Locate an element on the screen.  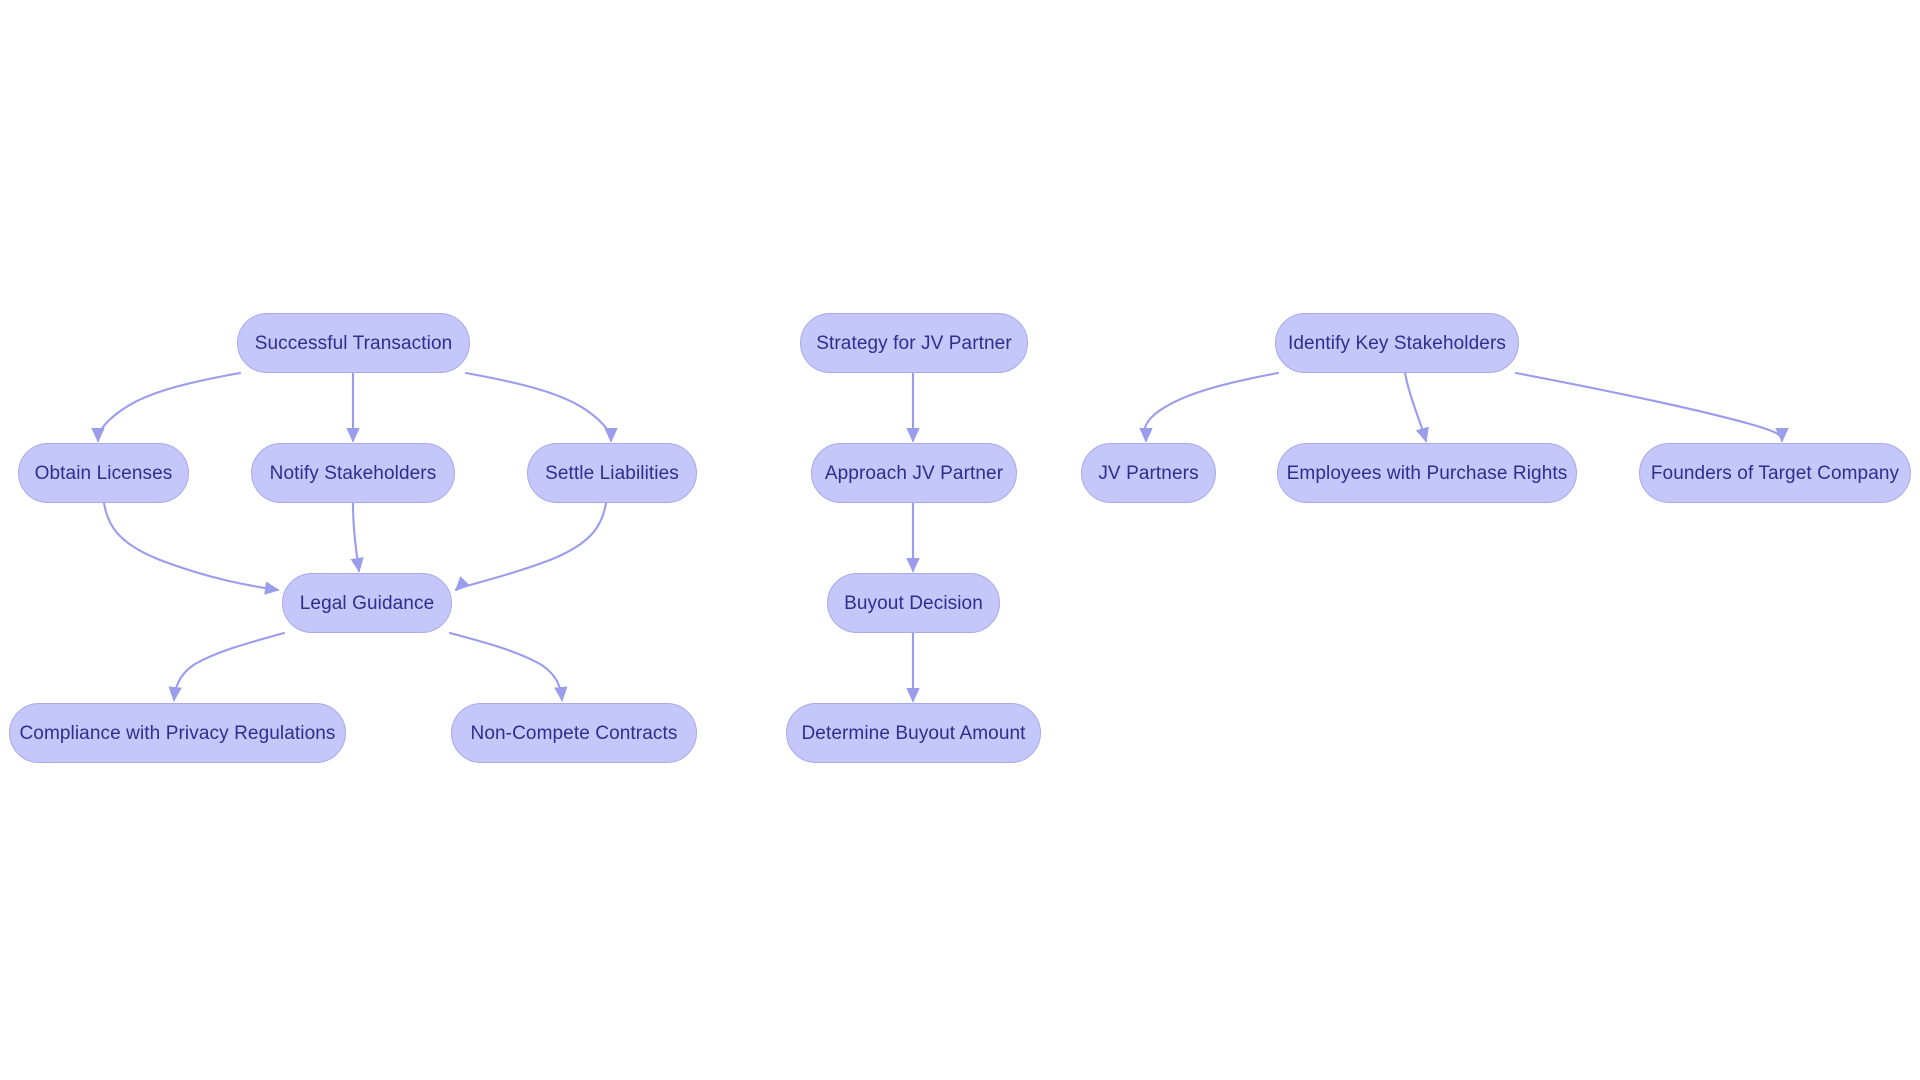
node-label: Determine Buyout Amount is located at coordinates (913, 733).